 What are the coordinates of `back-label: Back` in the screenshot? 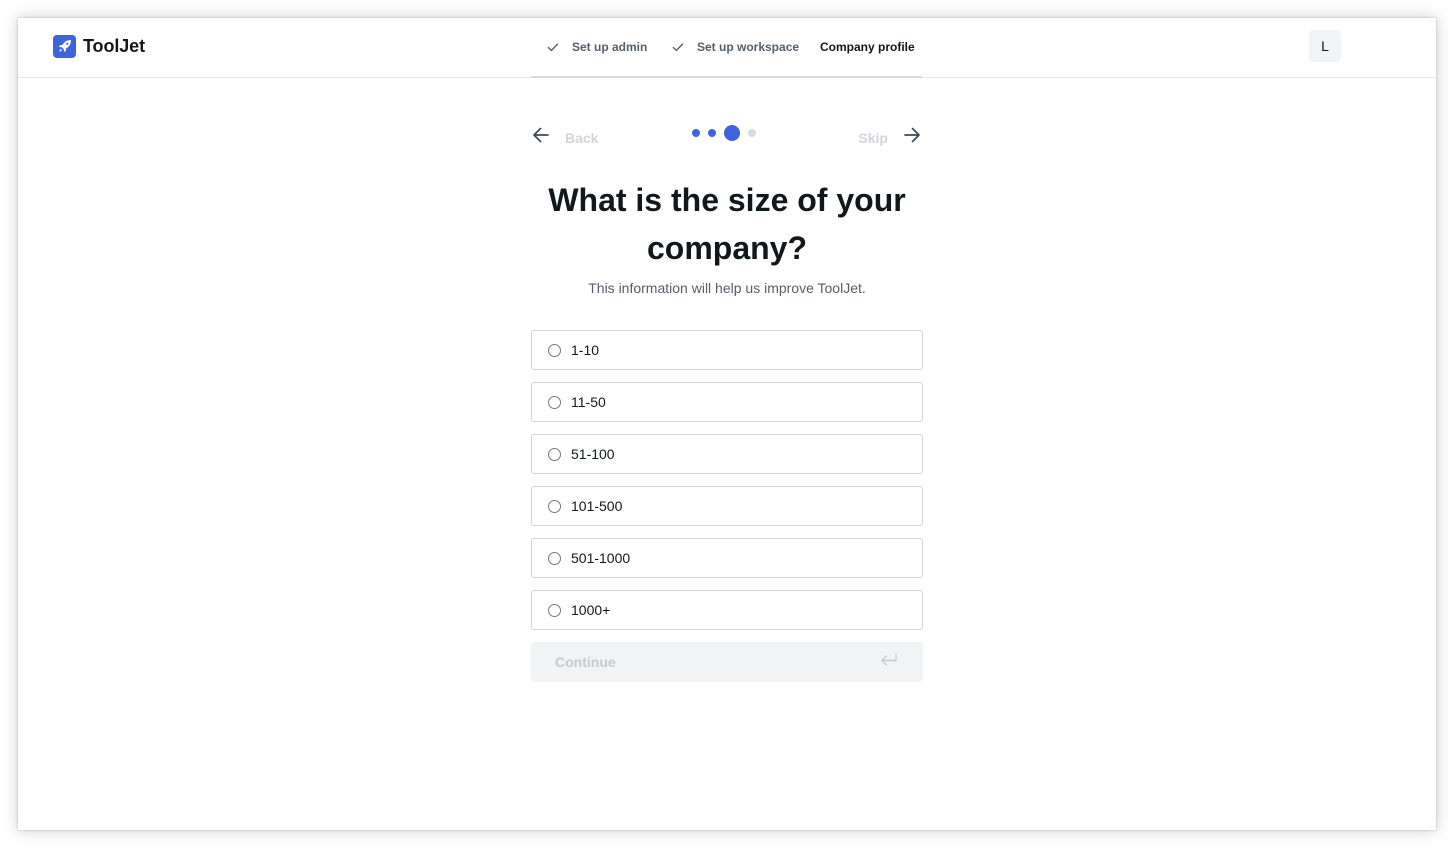 It's located at (582, 137).